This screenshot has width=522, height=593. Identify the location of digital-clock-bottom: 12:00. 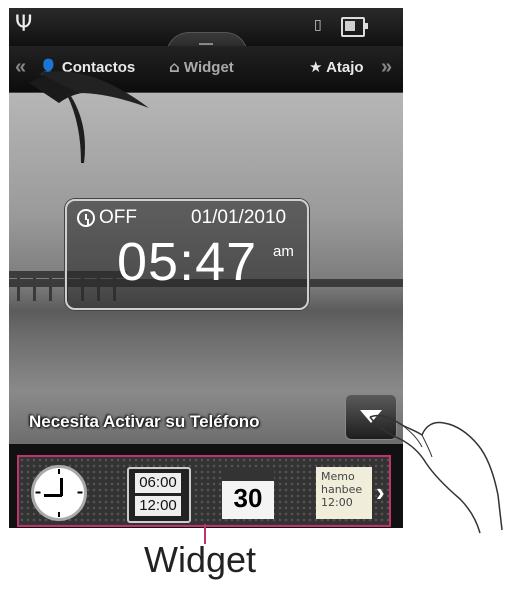
(158, 506).